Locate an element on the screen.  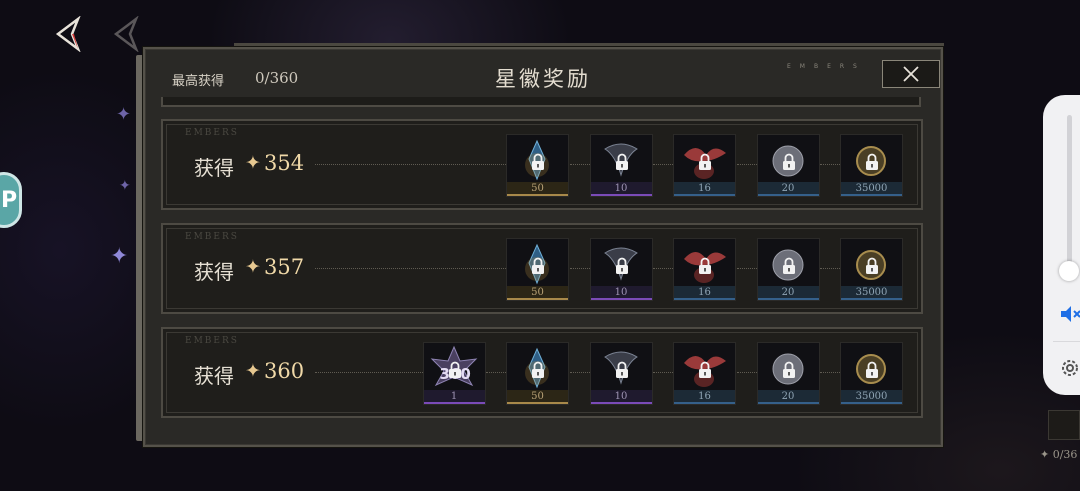
volume-divider is located at coordinates (1066, 341).